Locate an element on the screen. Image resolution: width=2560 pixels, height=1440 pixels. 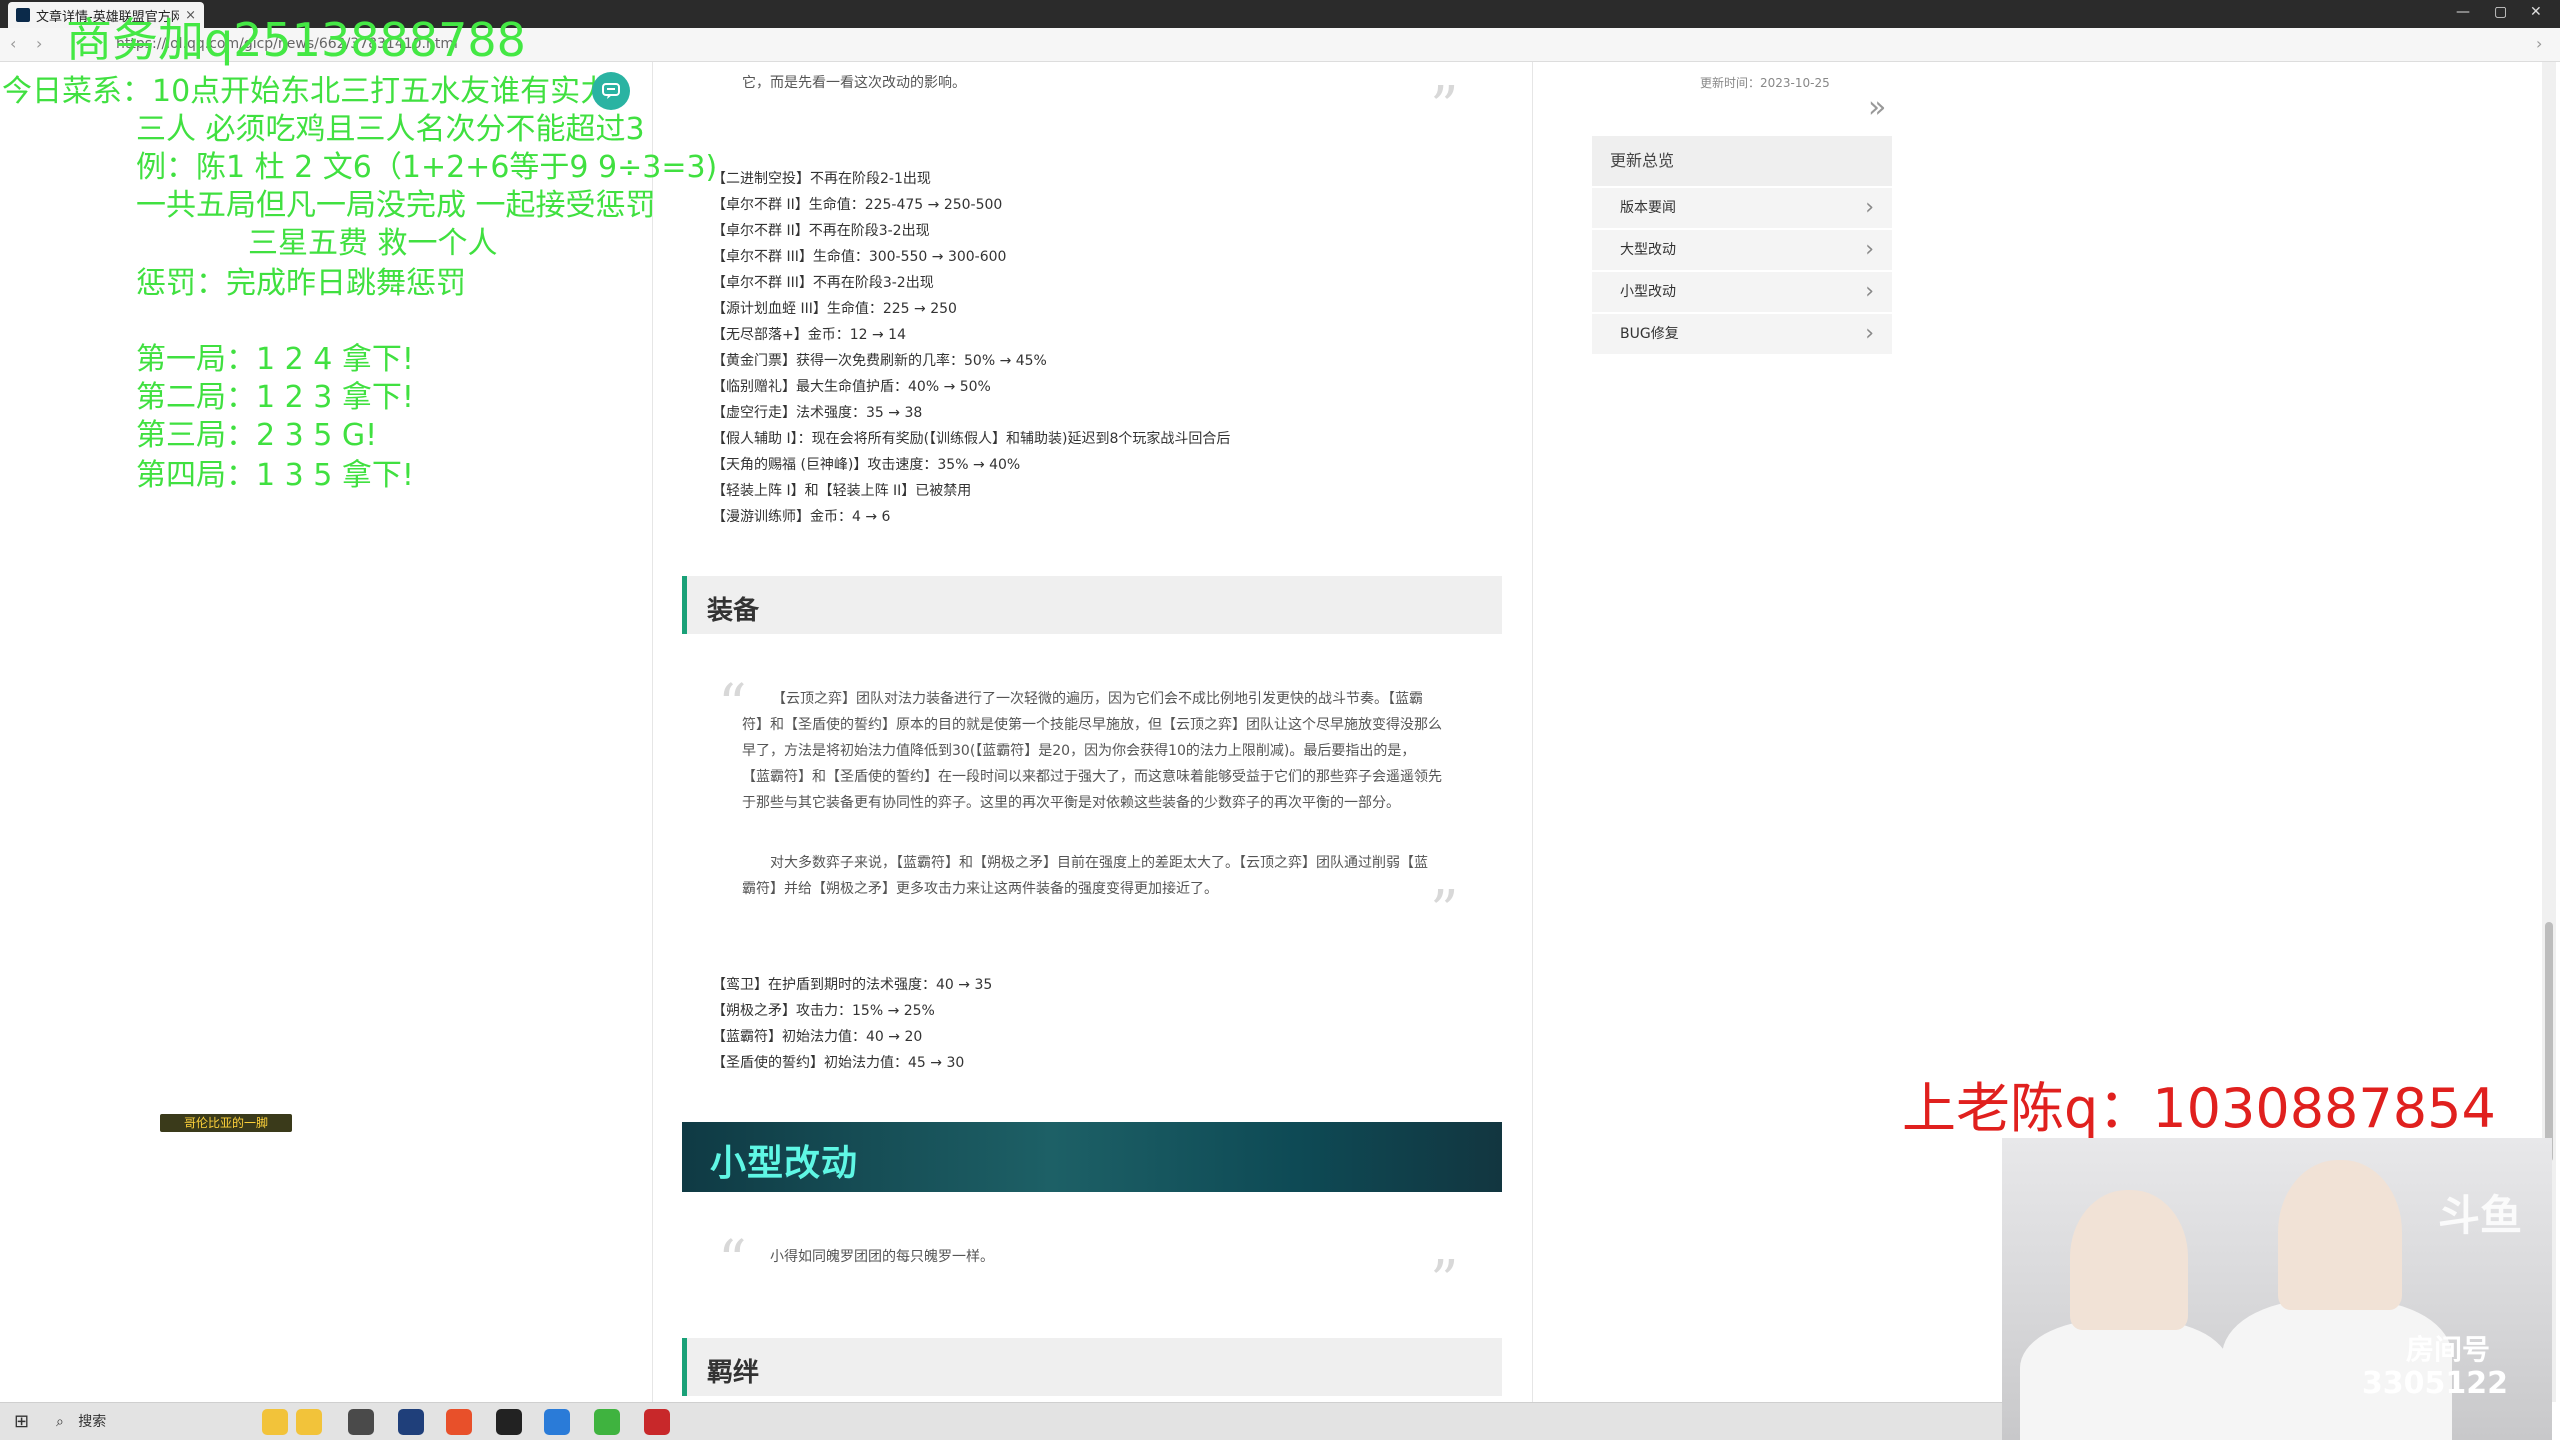
browser-taskbar-icon is located at coordinates (557, 1422).